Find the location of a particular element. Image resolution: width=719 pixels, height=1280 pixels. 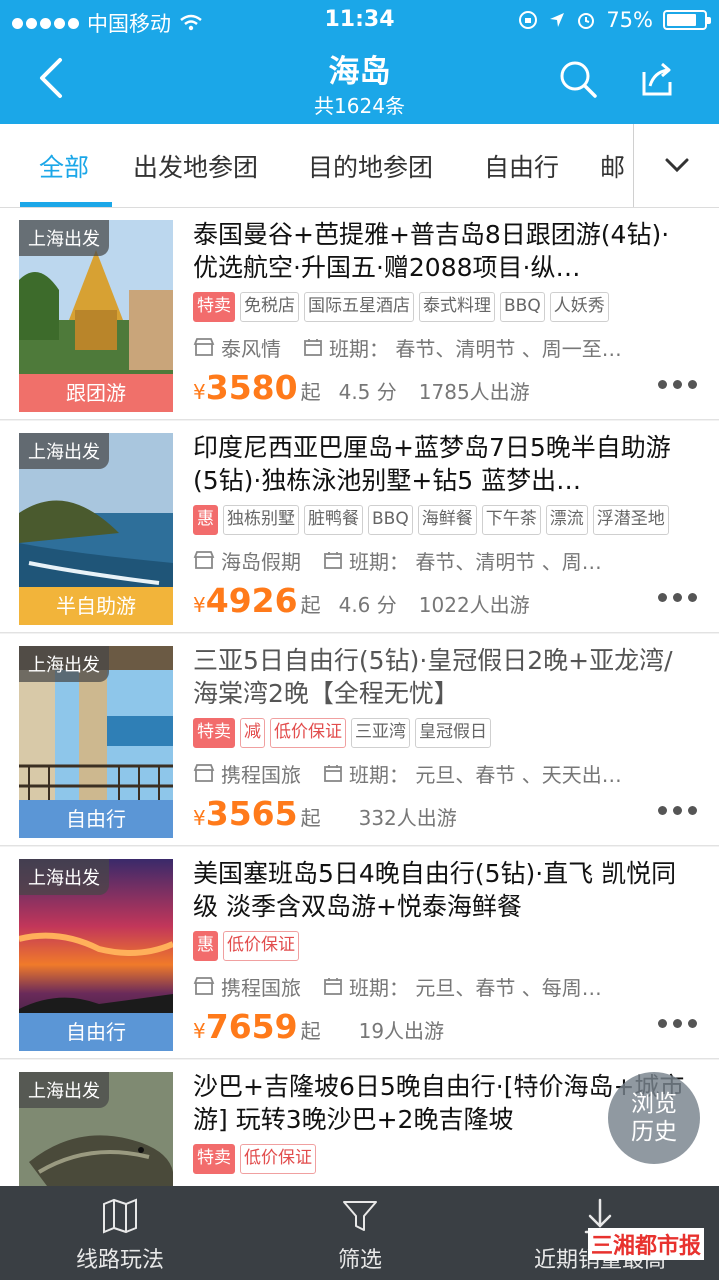

tour-type-label: 跟团游 is located at coordinates (96, 393).